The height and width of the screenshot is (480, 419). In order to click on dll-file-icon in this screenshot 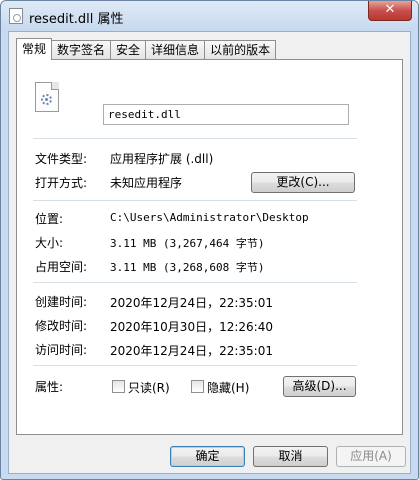, I will do `click(16, 16)`.